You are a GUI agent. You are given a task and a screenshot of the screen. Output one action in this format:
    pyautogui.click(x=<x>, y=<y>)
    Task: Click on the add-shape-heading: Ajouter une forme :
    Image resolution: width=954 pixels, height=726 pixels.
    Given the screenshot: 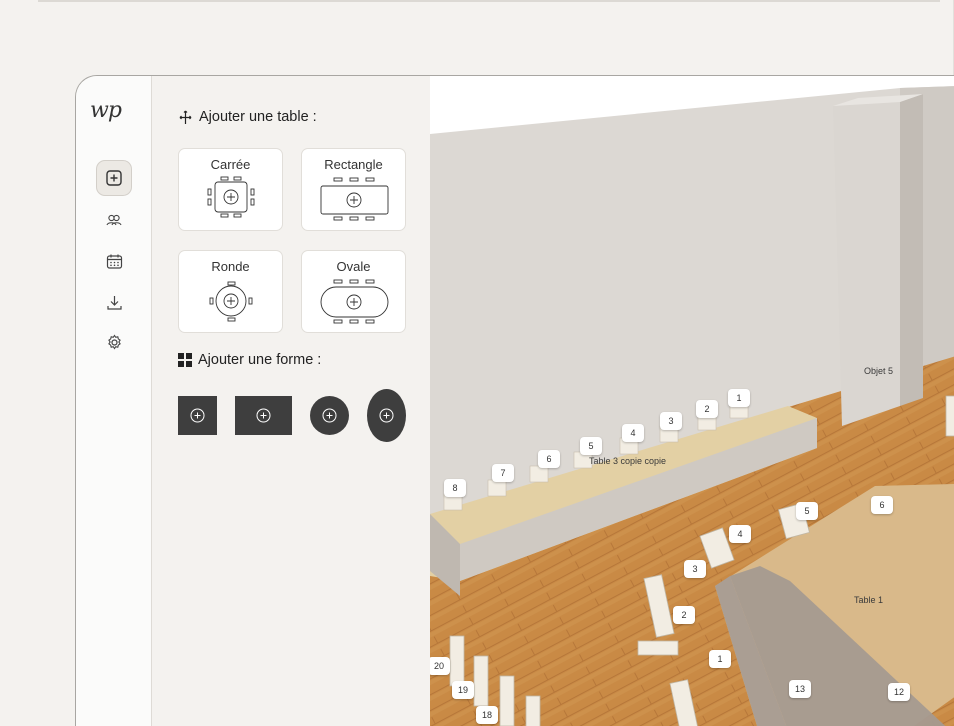 What is the action you would take?
    pyautogui.click(x=249, y=360)
    